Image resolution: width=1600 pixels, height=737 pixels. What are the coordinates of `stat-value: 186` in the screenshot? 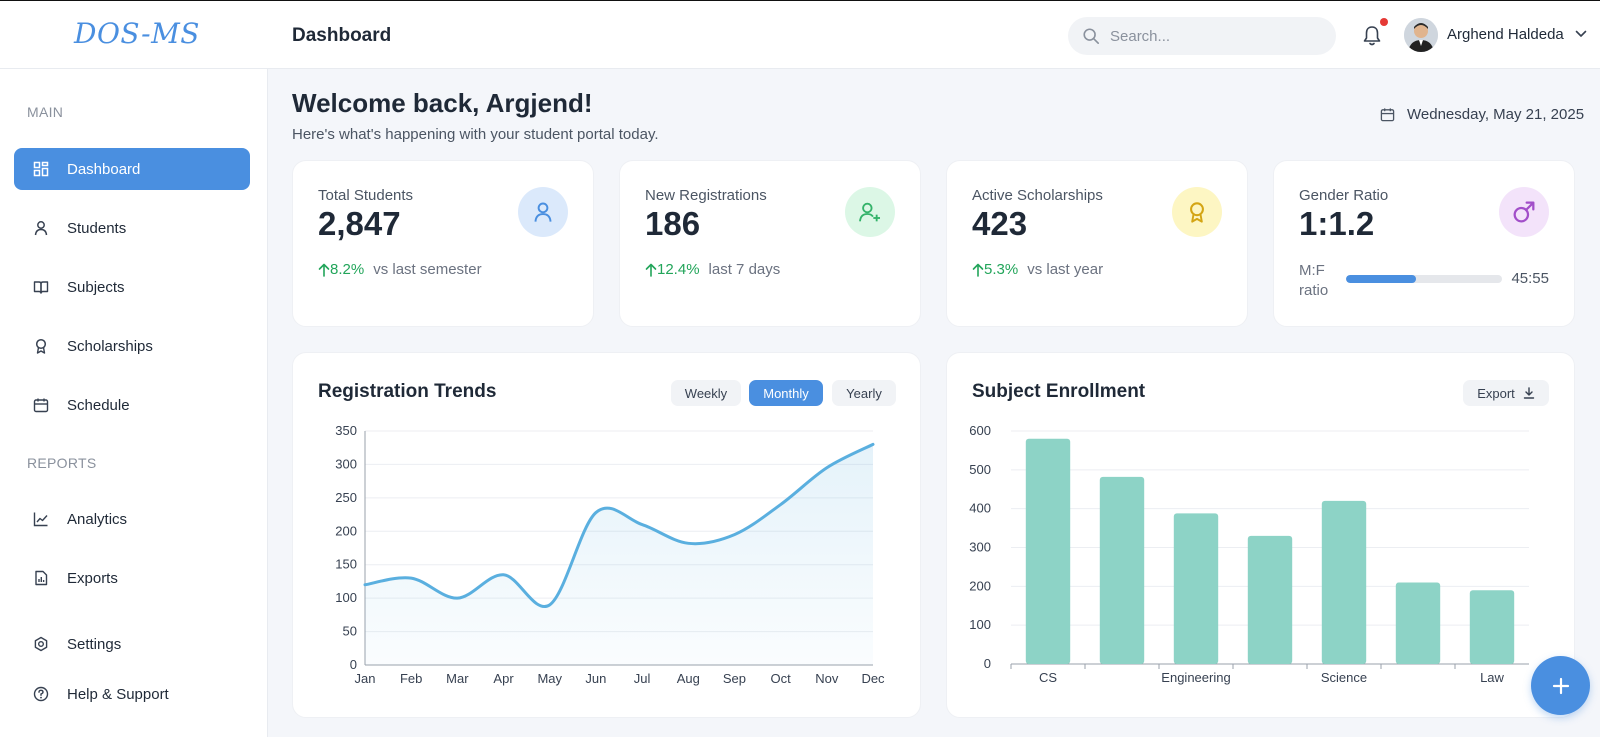 It's located at (673, 223).